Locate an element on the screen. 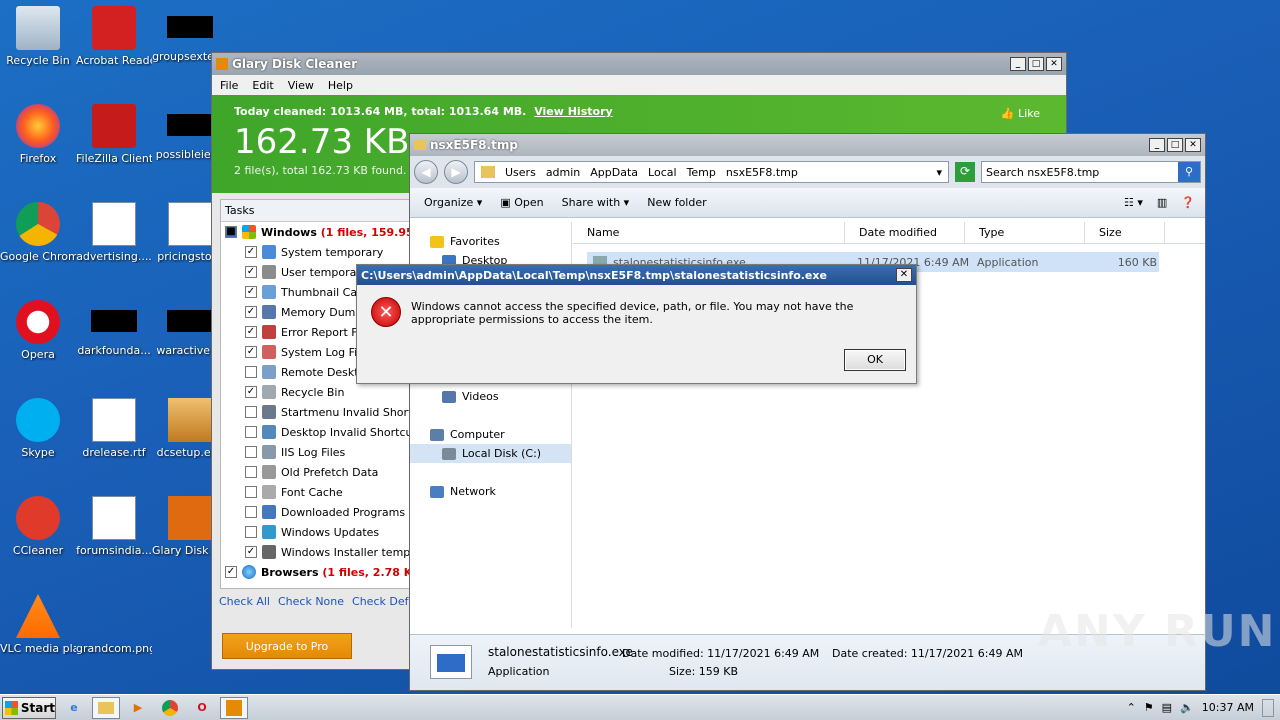  organize-button: Organize ▾ is located at coordinates (453, 202).